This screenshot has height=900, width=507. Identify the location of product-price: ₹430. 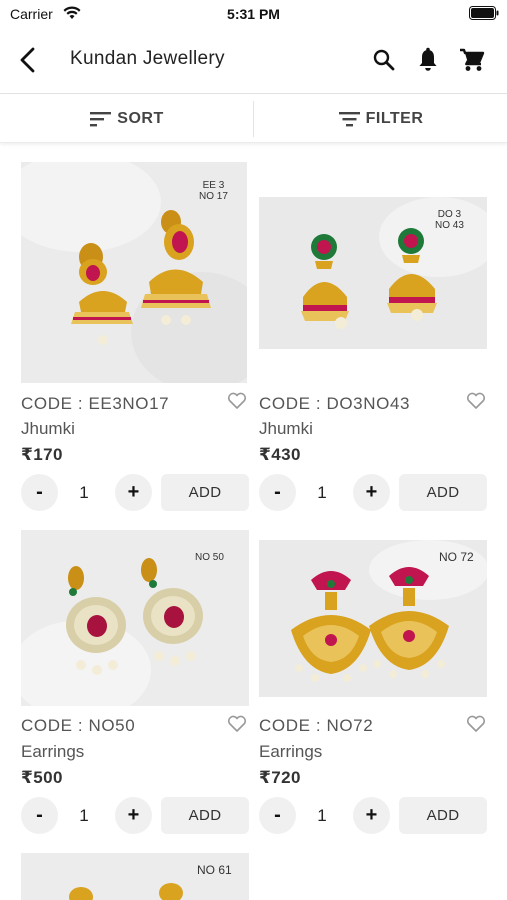
(280, 454).